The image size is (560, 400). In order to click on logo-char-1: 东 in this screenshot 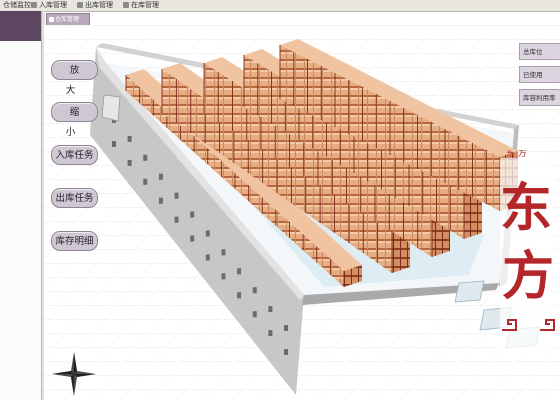, I will do `click(526, 208)`.